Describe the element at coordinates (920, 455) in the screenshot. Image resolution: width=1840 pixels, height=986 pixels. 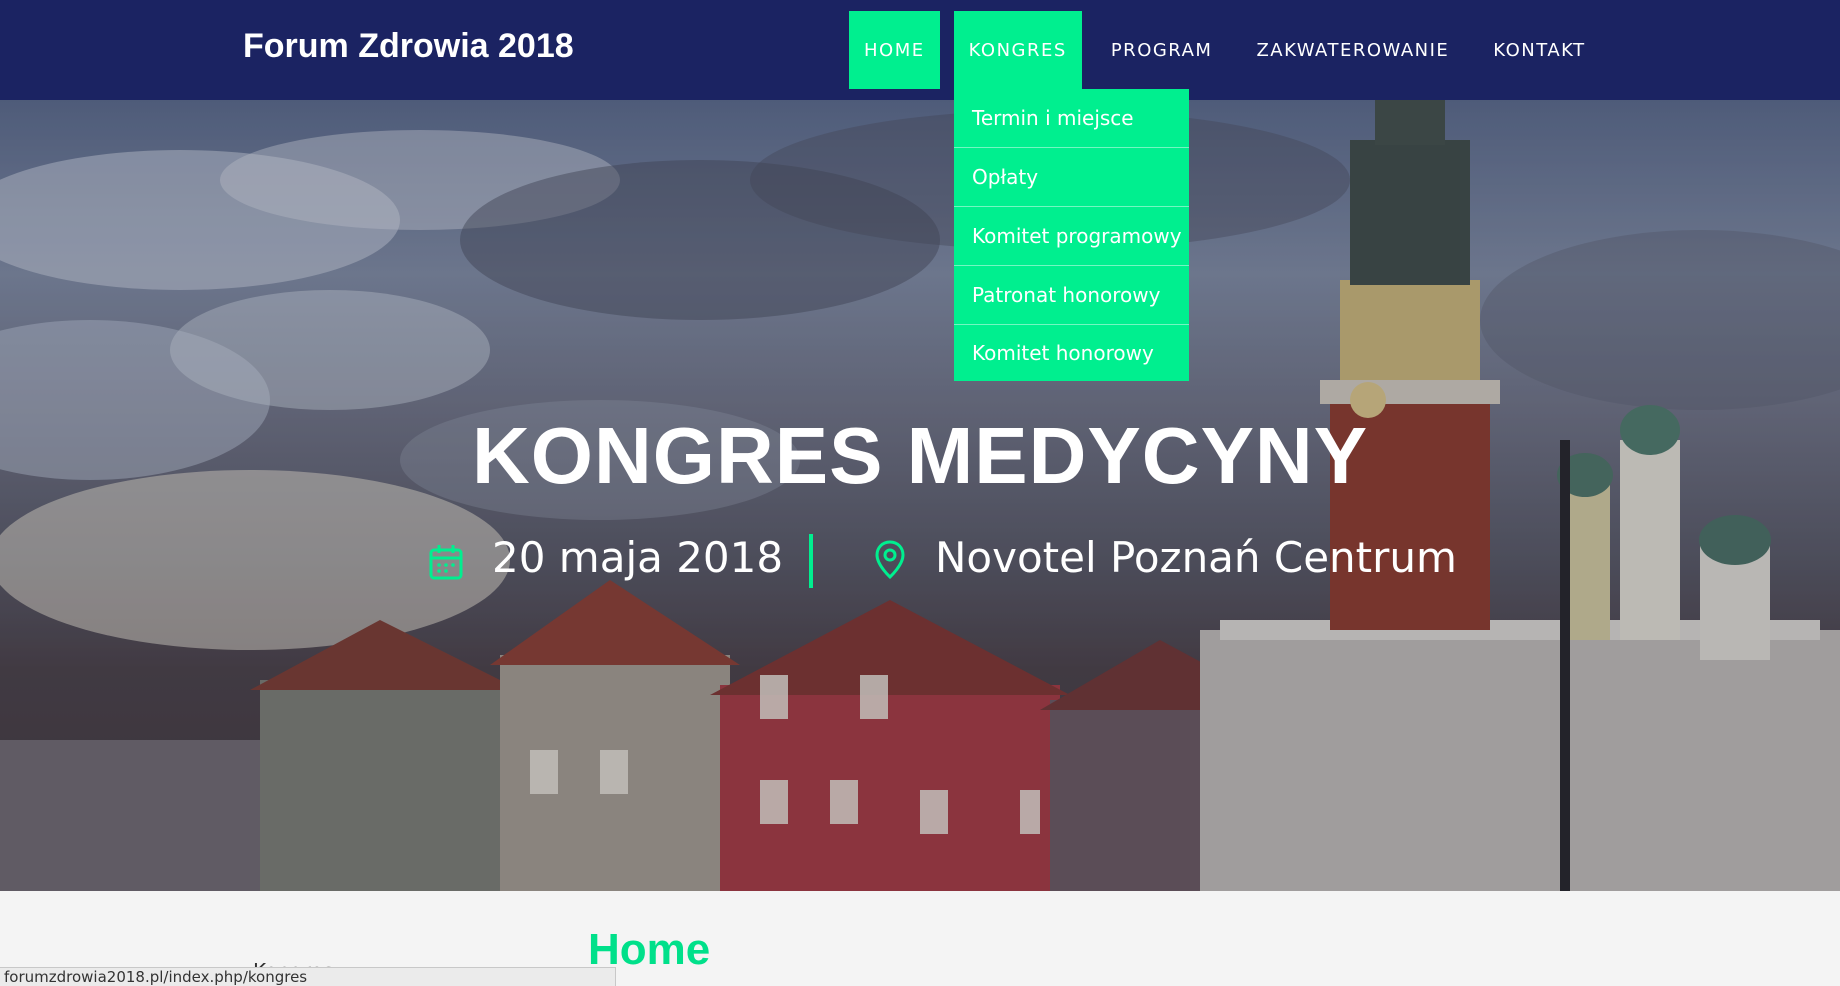
I see `hero-title: KONGRES MEDYCYNY` at that location.